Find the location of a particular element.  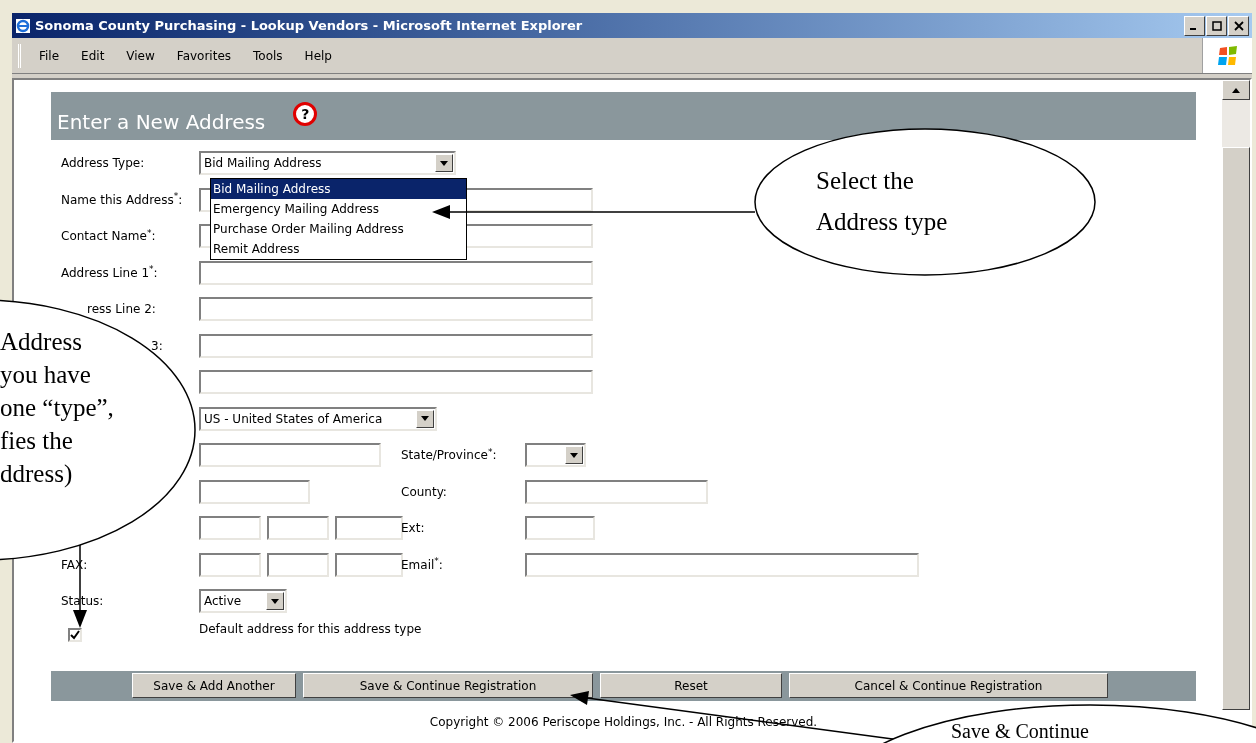

select-field: Bid Mailing Address is located at coordinates (327, 163).